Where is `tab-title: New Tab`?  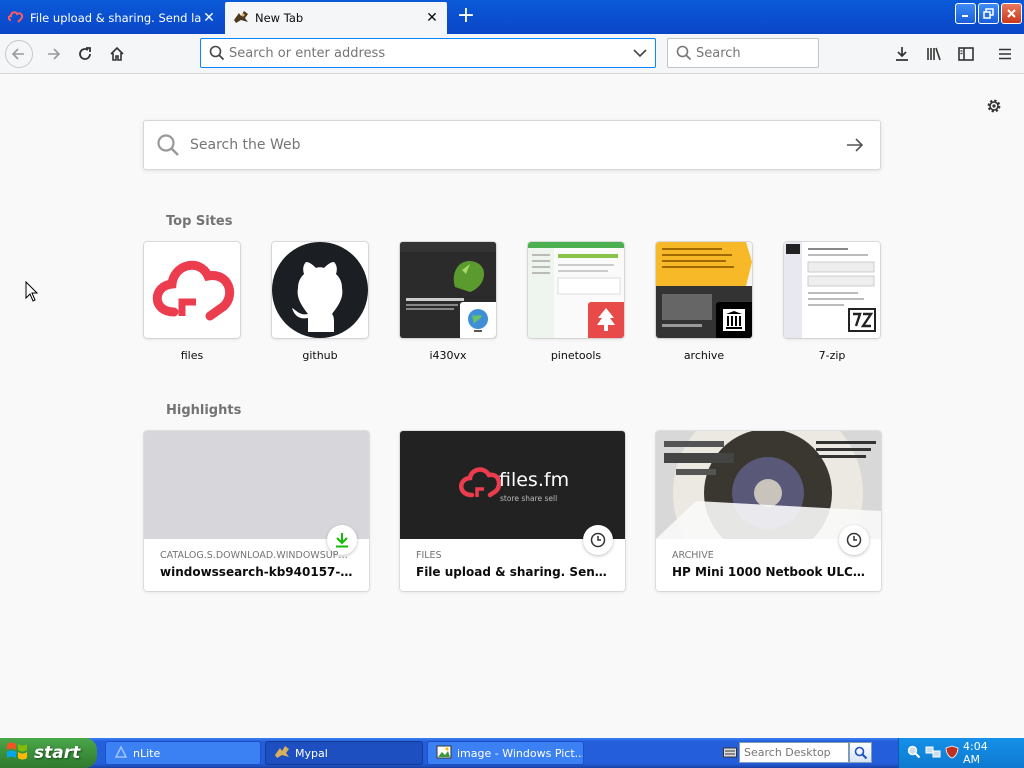
tab-title: New Tab is located at coordinates (279, 18).